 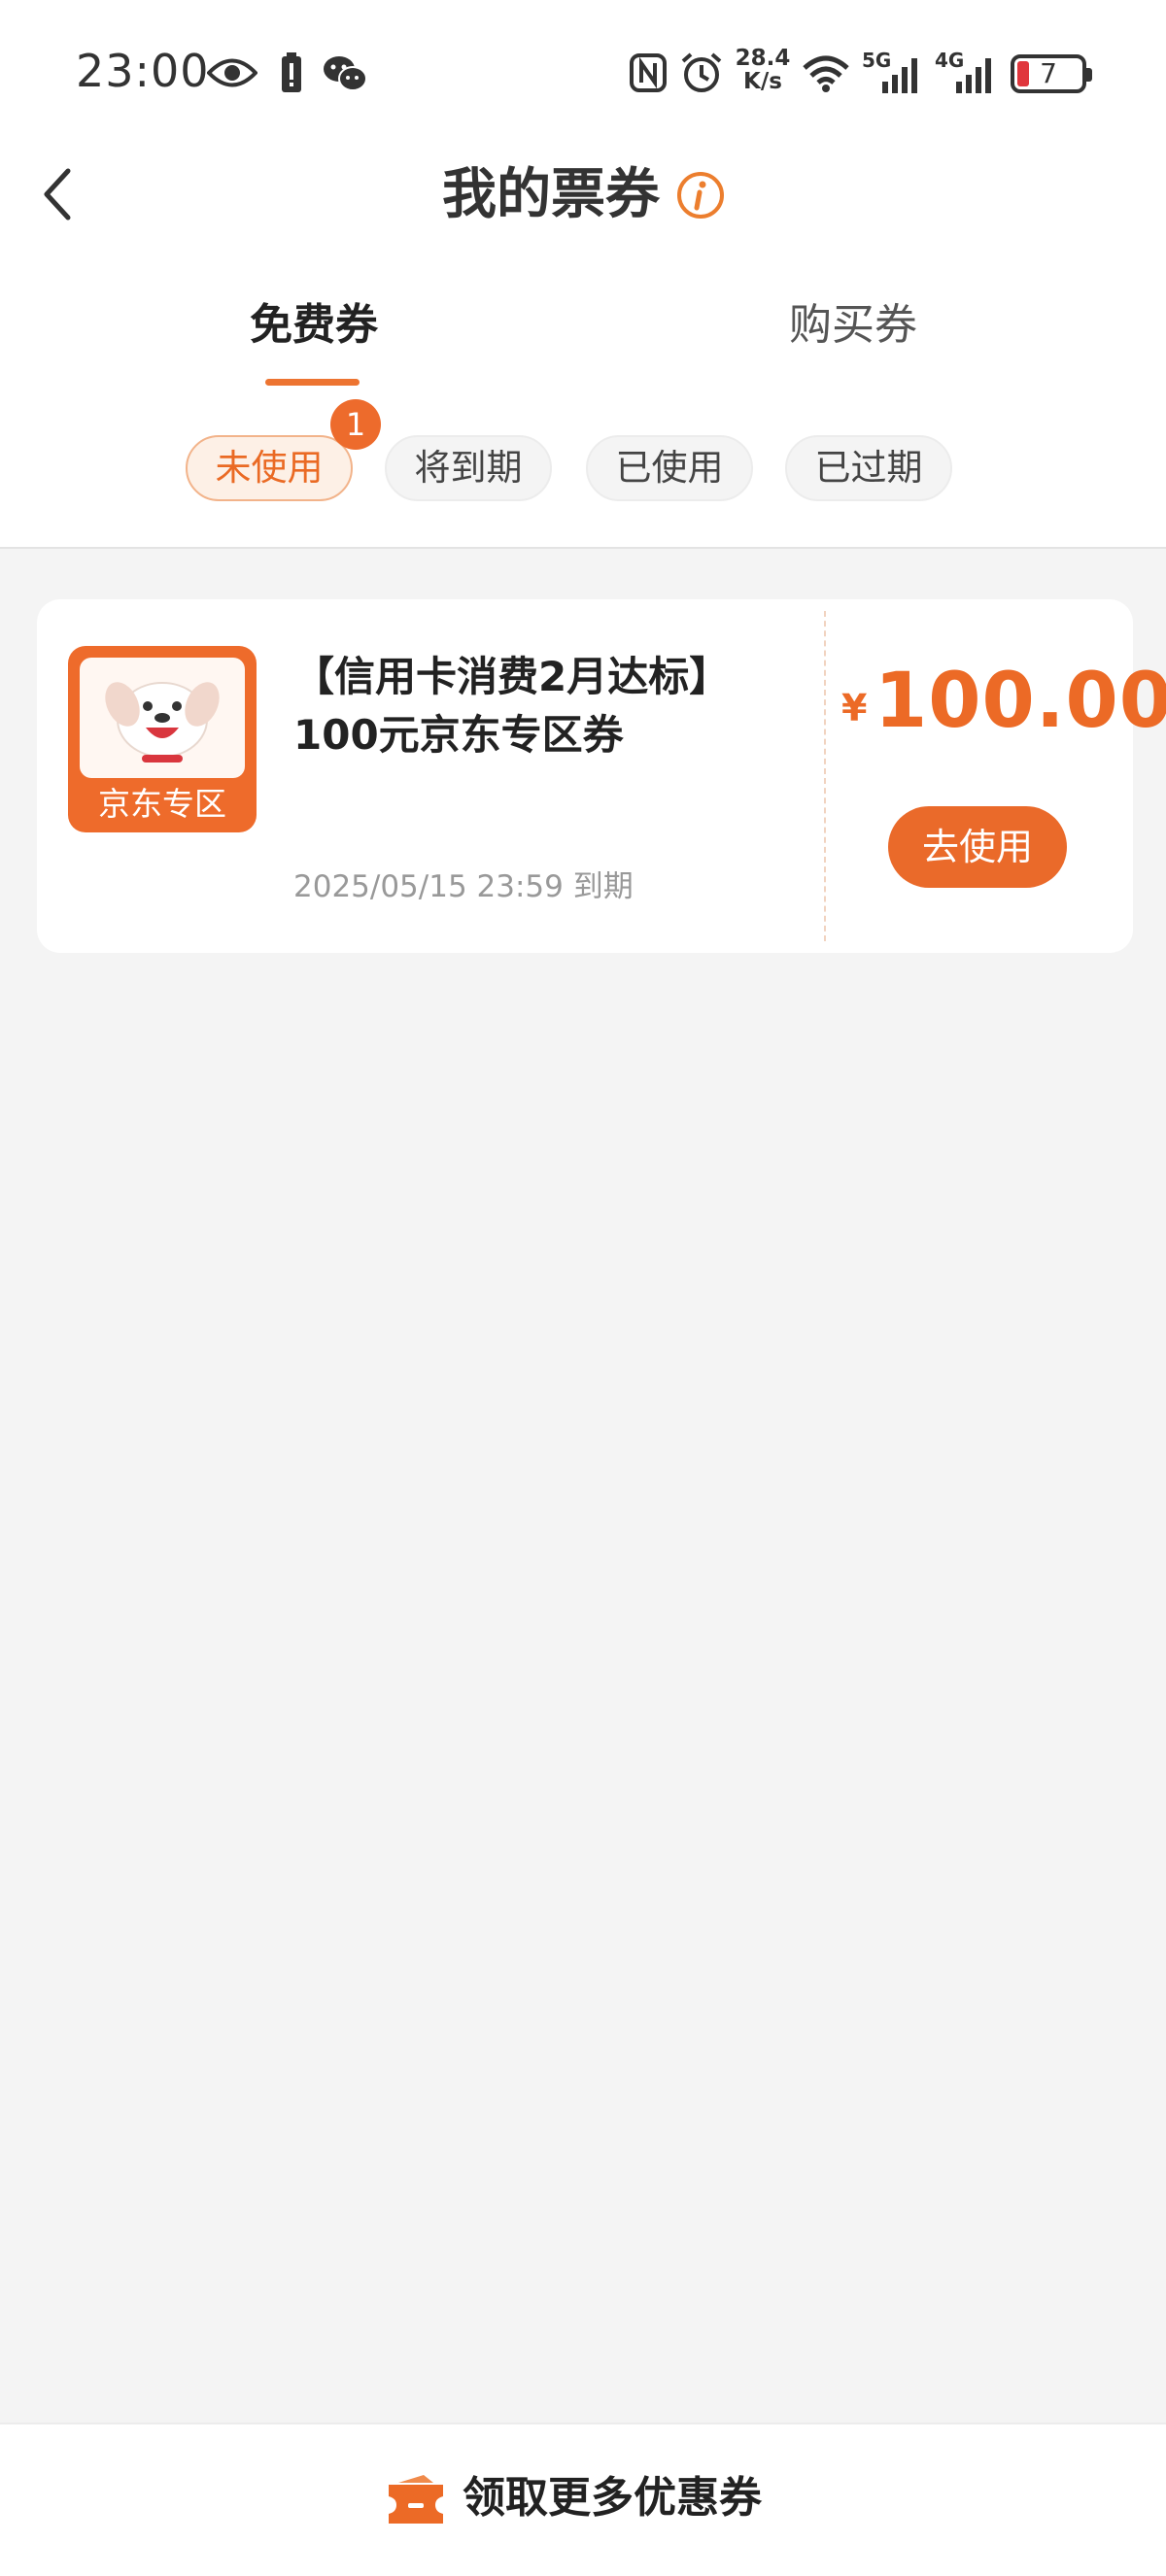 What do you see at coordinates (162, 722) in the screenshot?
I see `jd-mascot-icon` at bounding box center [162, 722].